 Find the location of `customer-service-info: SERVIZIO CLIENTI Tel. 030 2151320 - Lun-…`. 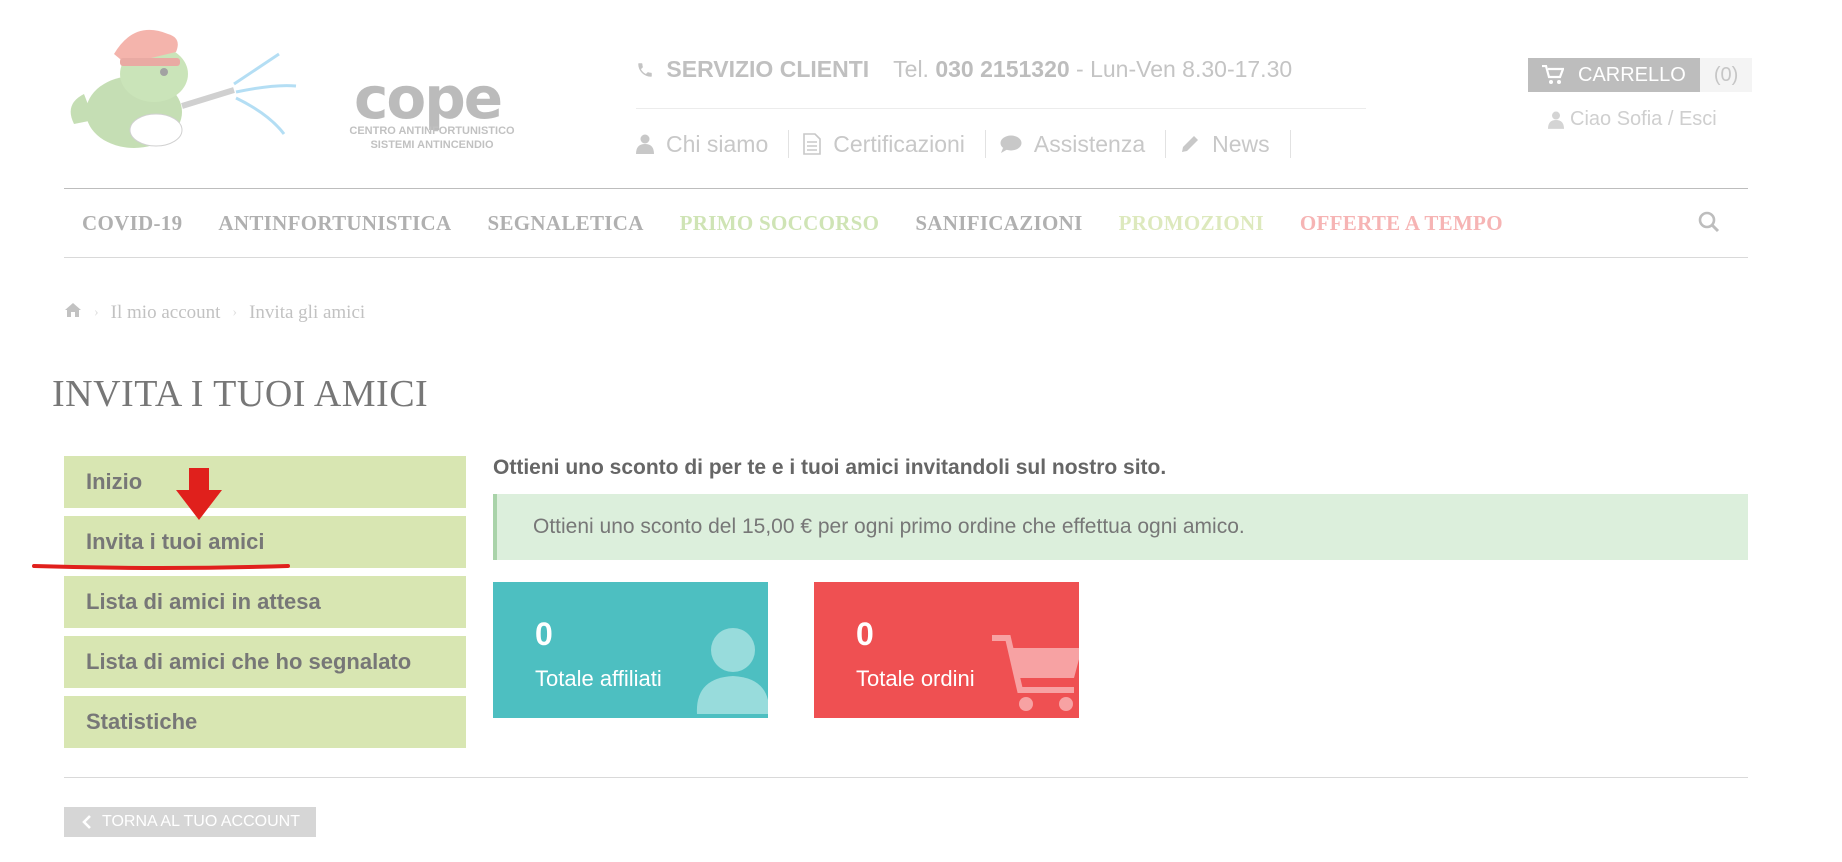

customer-service-info: SERVIZIO CLIENTI Tel. 030 2151320 - Lun-… is located at coordinates (964, 69).